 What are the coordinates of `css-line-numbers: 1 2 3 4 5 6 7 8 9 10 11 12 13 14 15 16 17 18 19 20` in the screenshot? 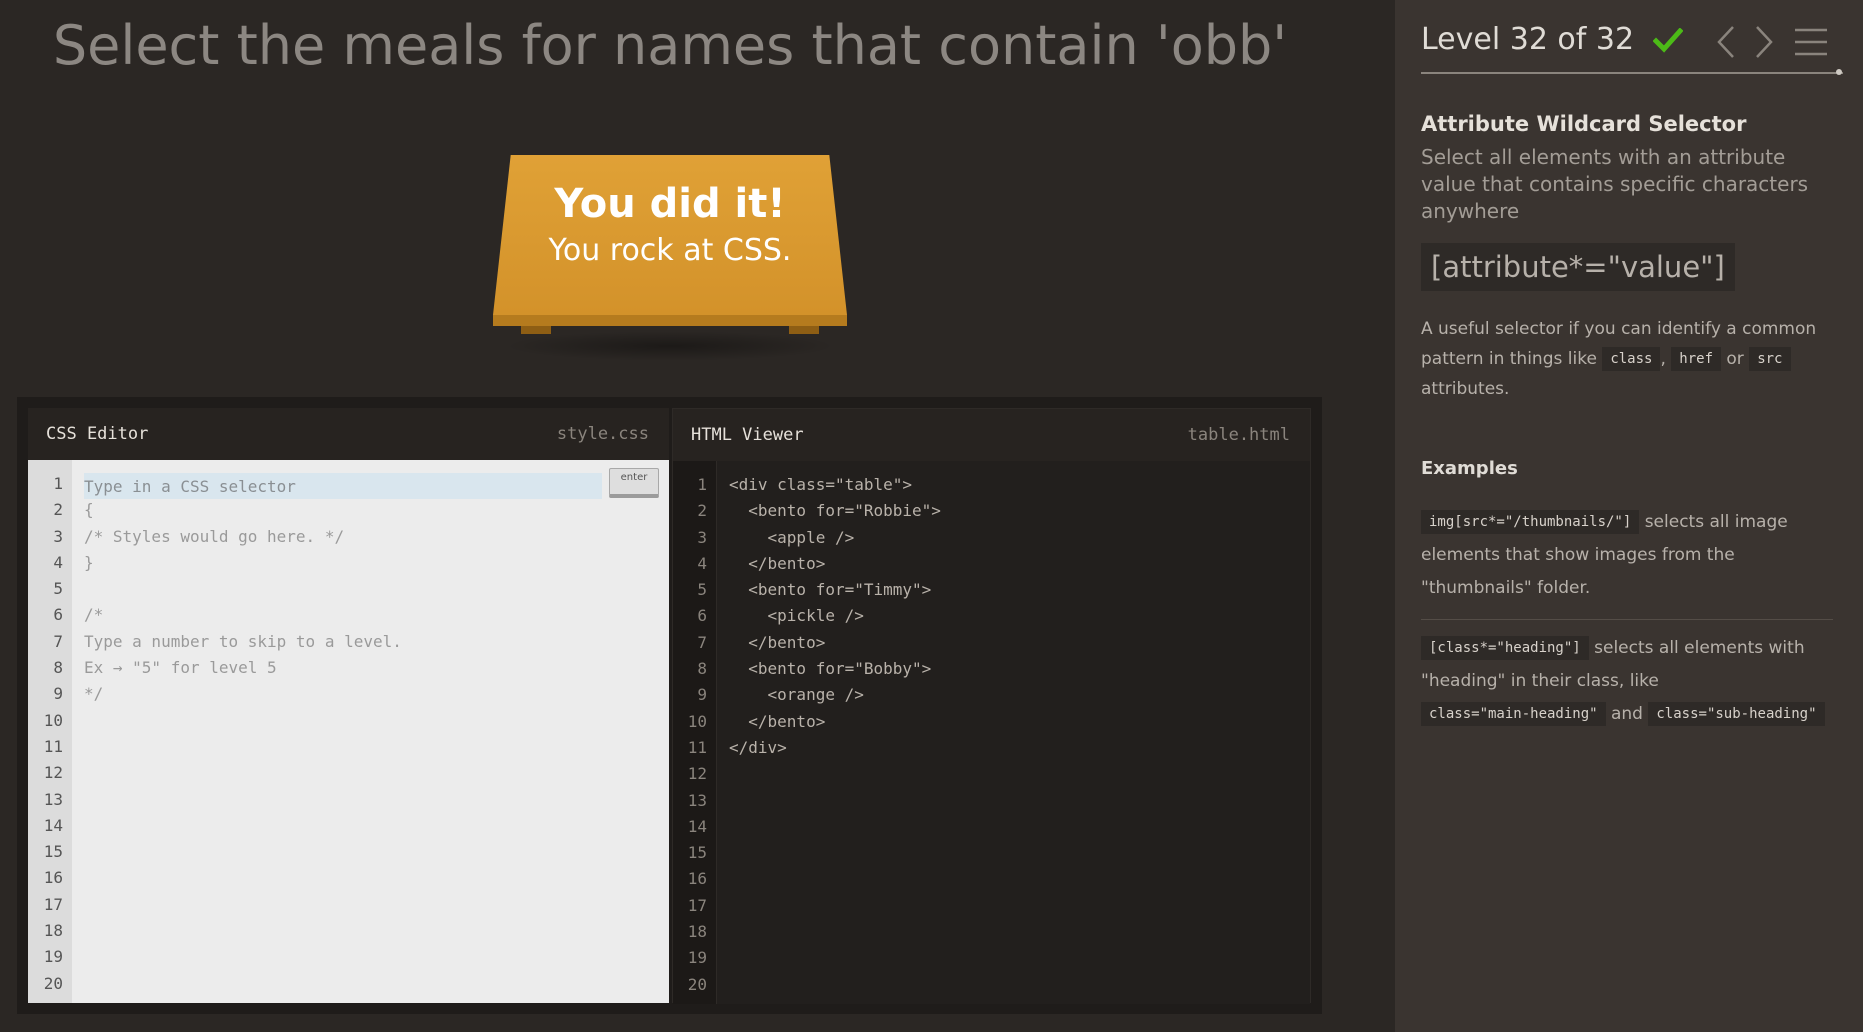 It's located at (50, 731).